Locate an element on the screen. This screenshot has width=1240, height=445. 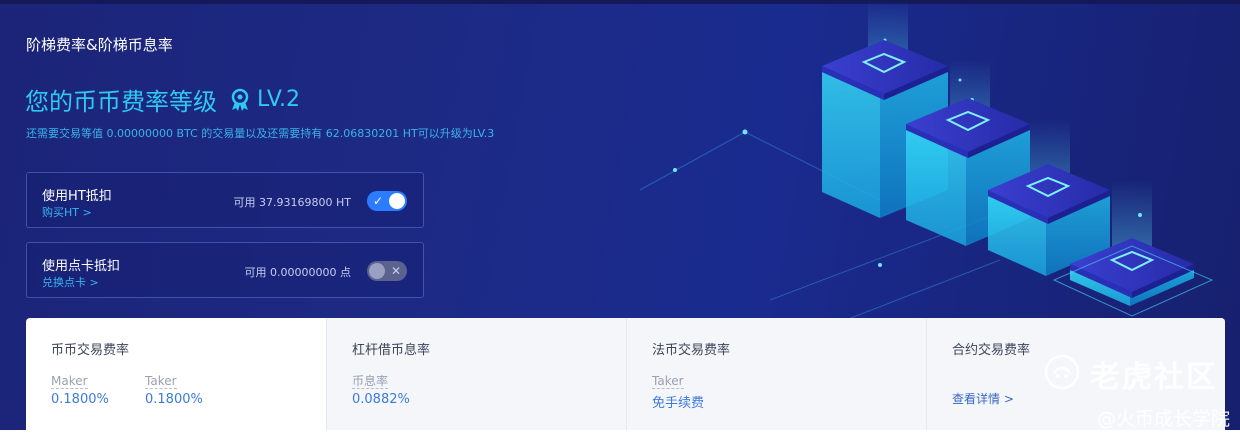
point-deduction-title: 使用点卡抵扣 is located at coordinates (81, 266).